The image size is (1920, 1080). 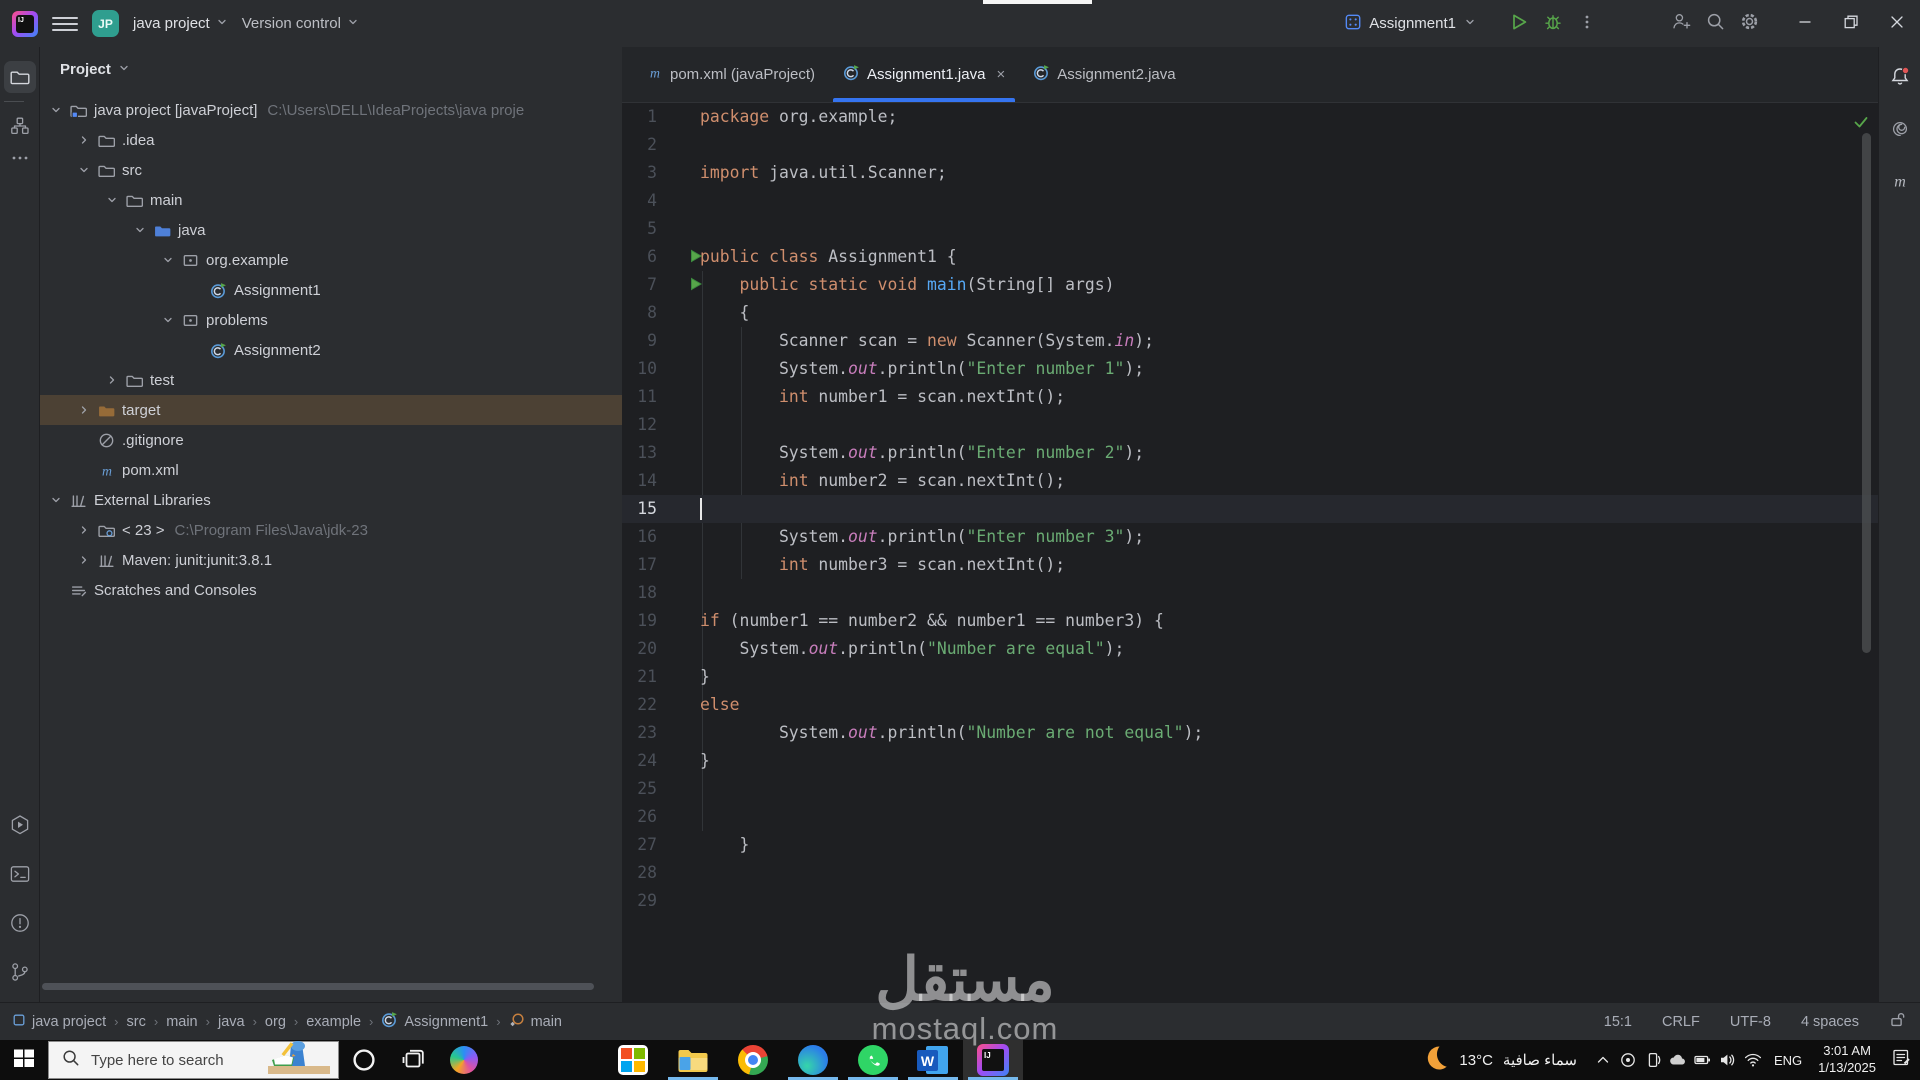 I want to click on line-number: 22, so click(x=639, y=705).